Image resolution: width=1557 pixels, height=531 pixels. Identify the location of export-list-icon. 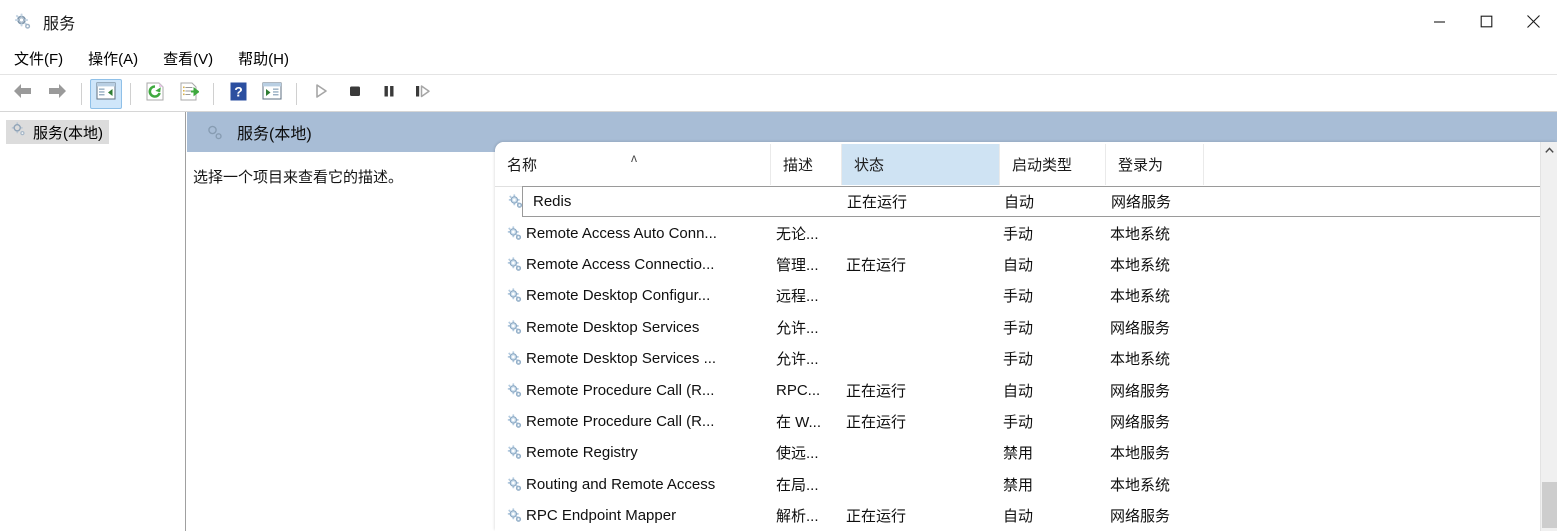
(189, 94).